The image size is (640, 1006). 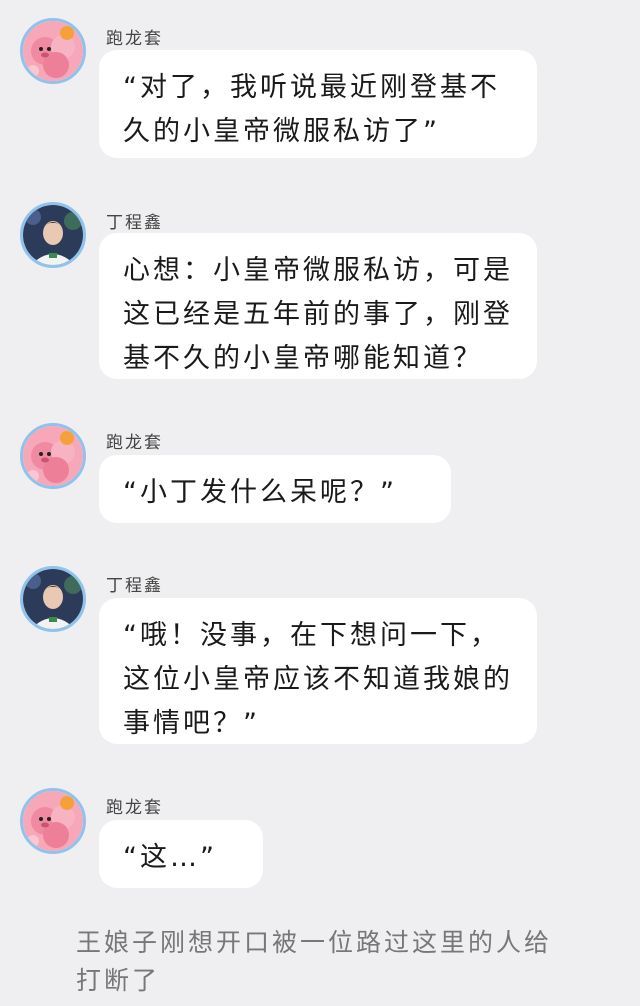 I want to click on narration-text: 王娘子刚想开口被一位路过这里的人给打断了, so click(x=314, y=961).